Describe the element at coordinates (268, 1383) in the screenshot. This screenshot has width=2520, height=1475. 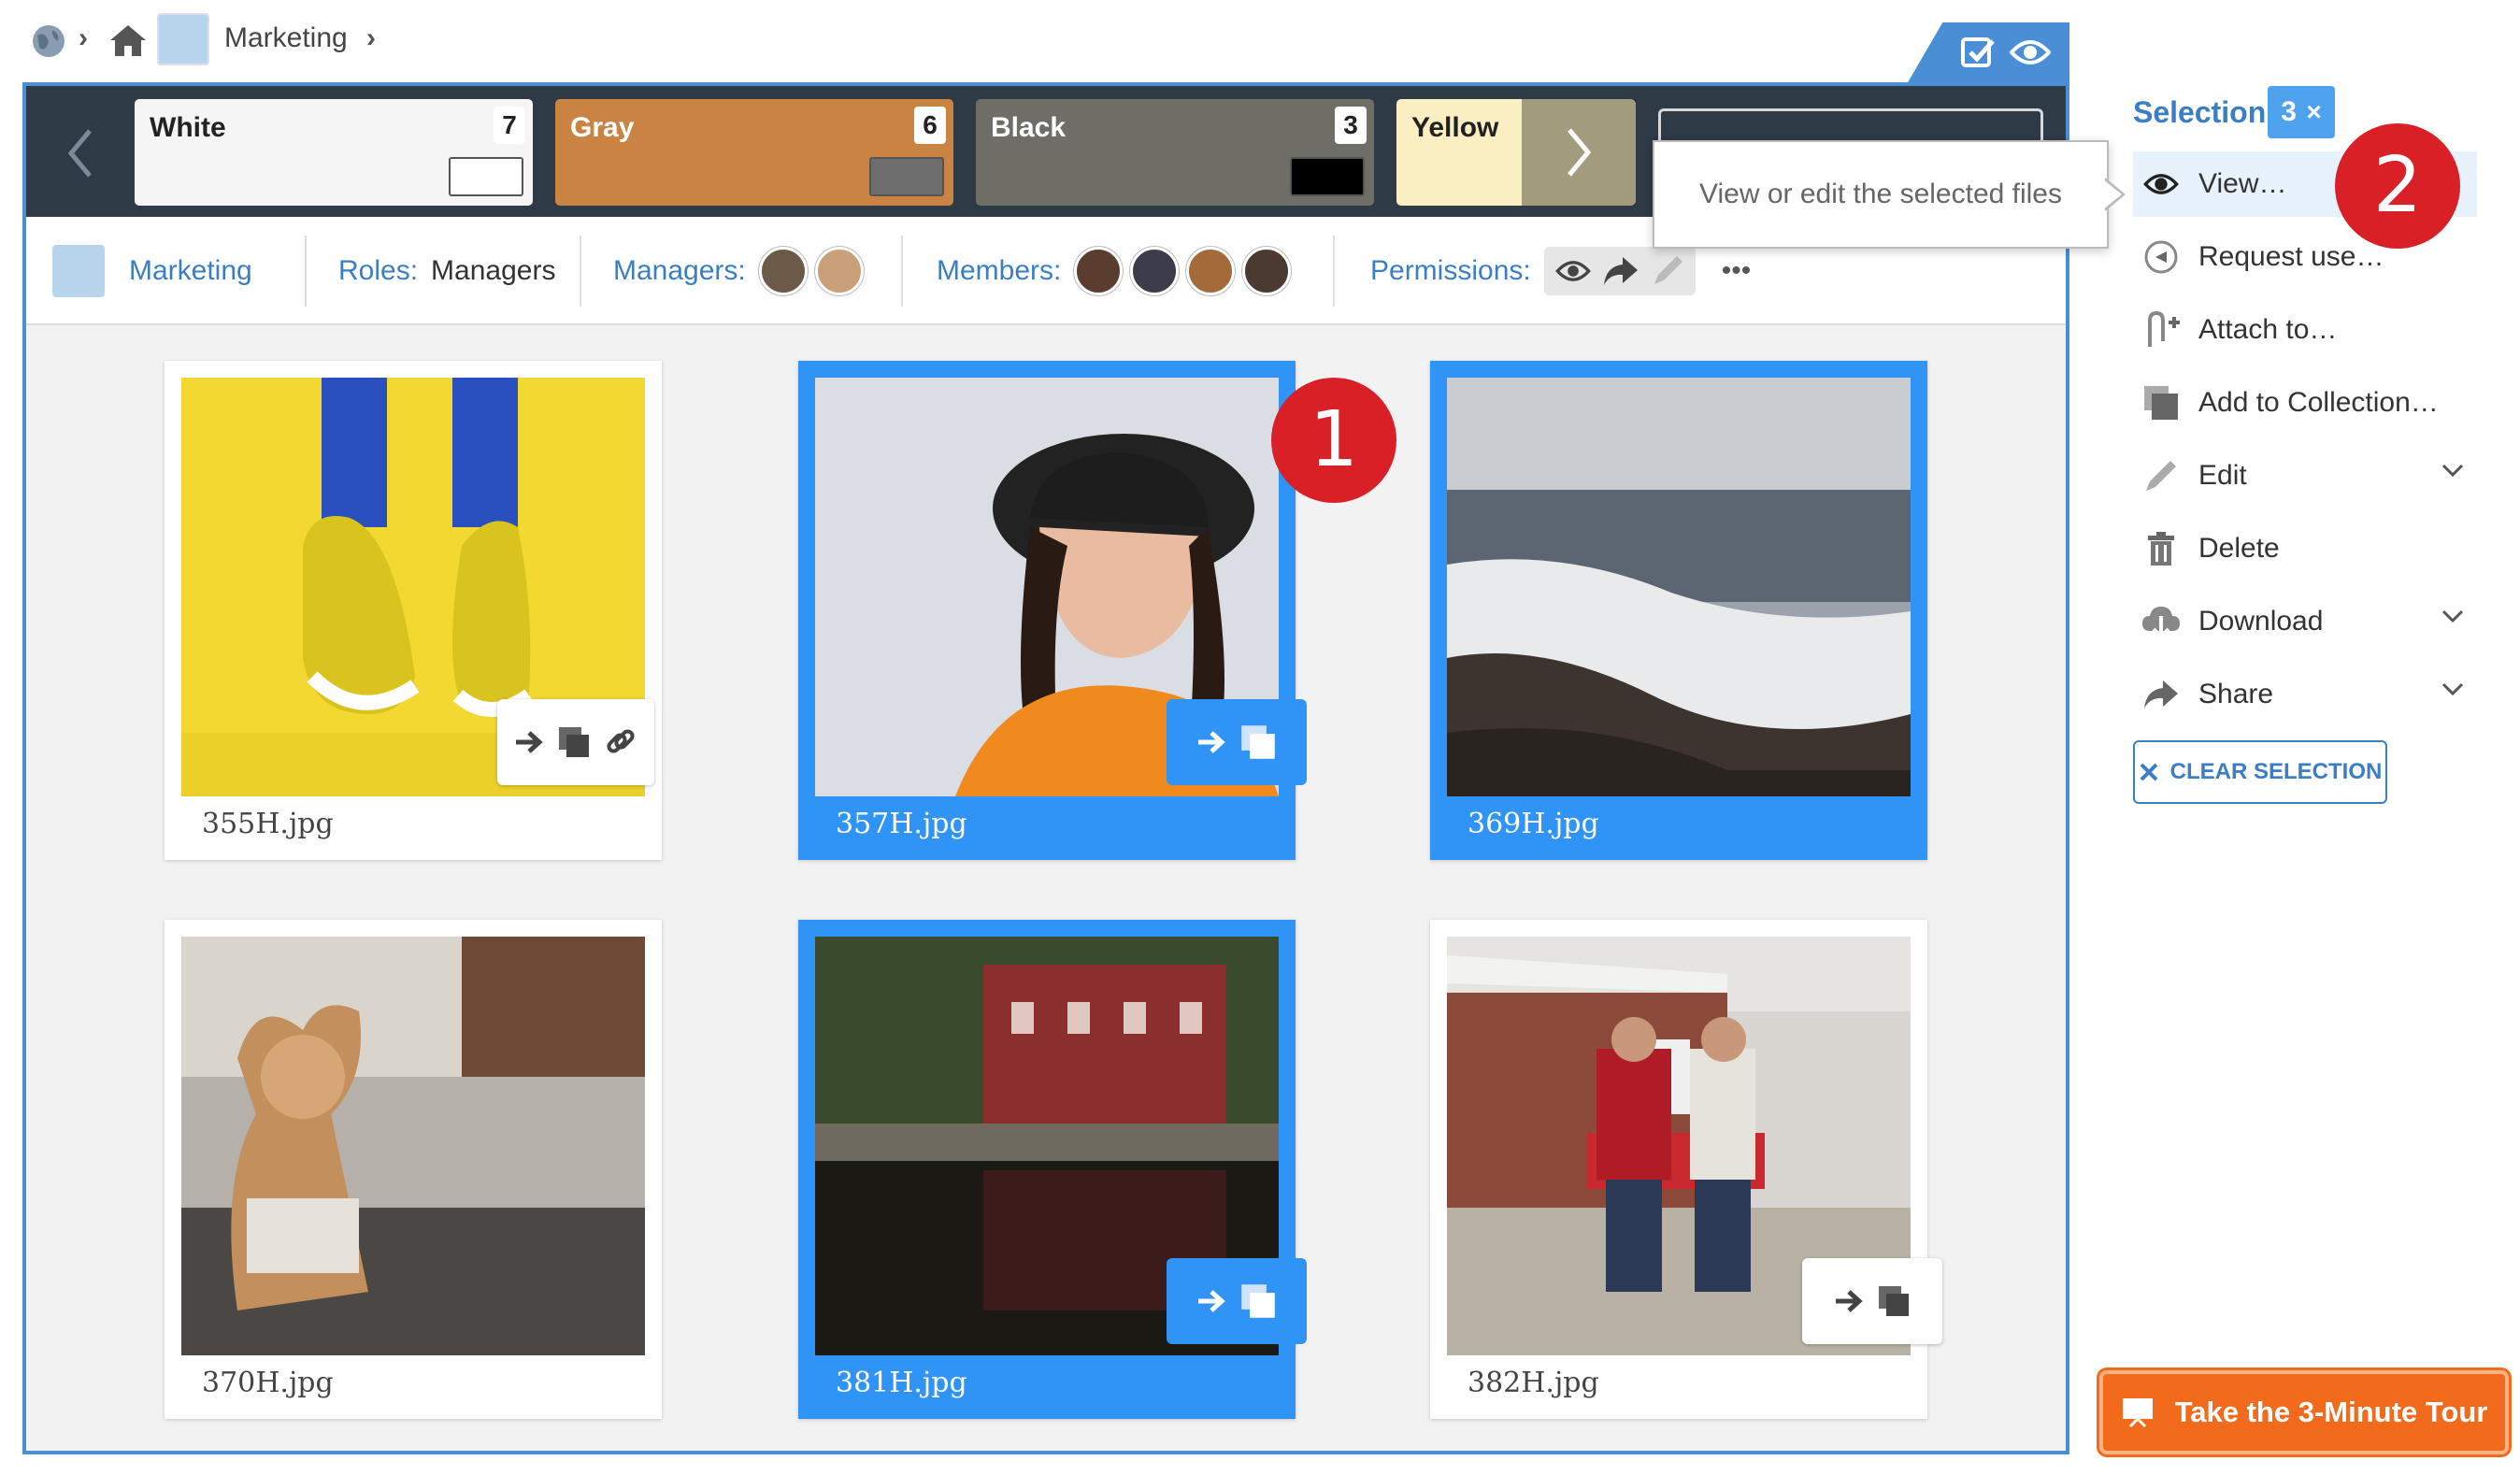
I see `file-name: 370H.jpg` at that location.